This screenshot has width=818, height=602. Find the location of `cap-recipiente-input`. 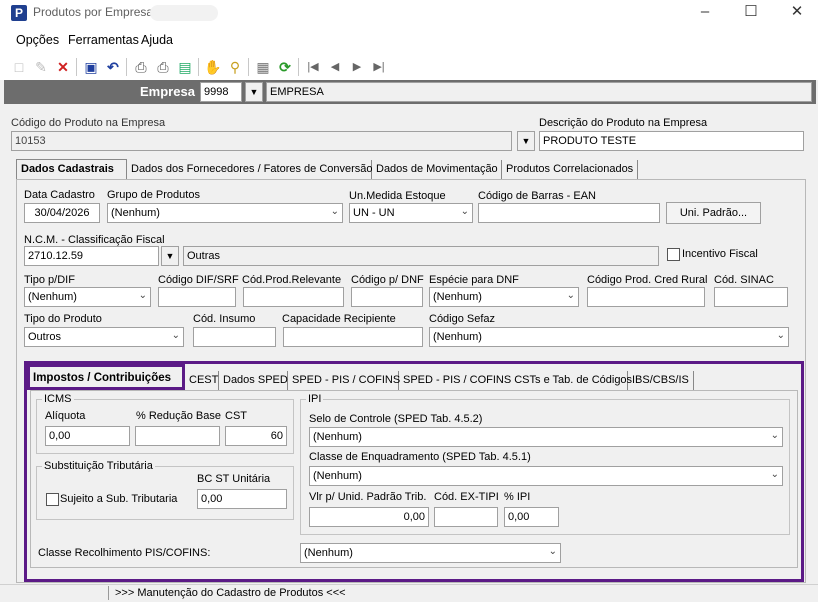

cap-recipiente-input is located at coordinates (353, 337).